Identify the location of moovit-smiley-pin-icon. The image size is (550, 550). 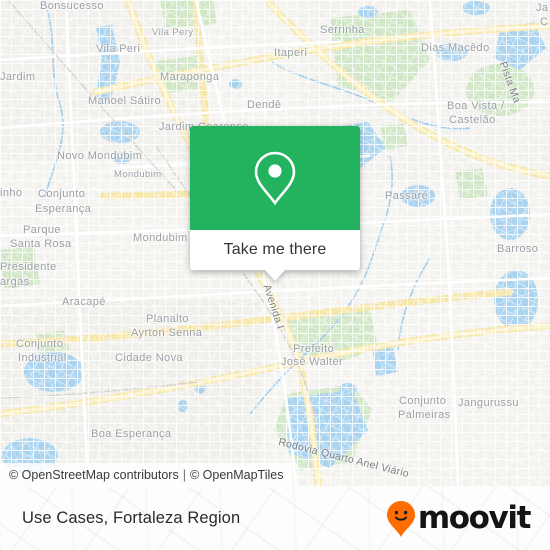
(400, 518).